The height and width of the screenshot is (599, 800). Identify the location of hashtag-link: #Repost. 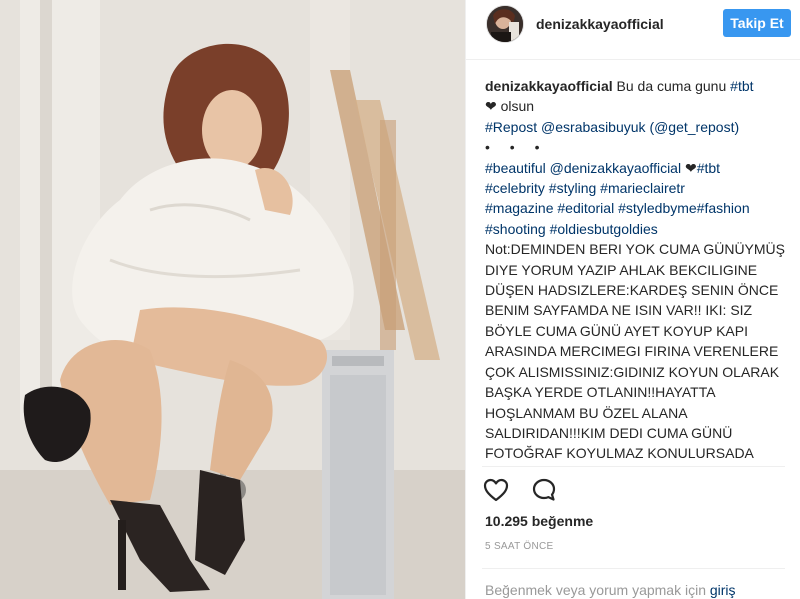
(511, 127).